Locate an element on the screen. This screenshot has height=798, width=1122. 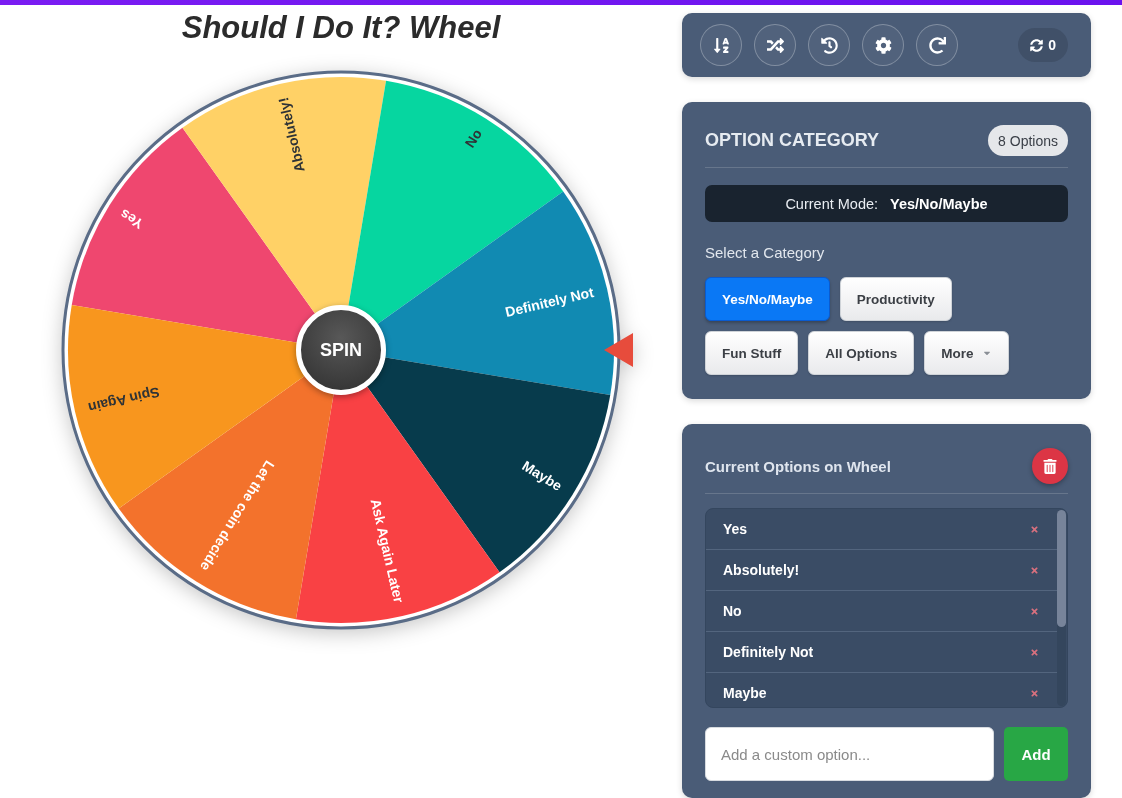
clock-arrow-icon is located at coordinates (829, 45).